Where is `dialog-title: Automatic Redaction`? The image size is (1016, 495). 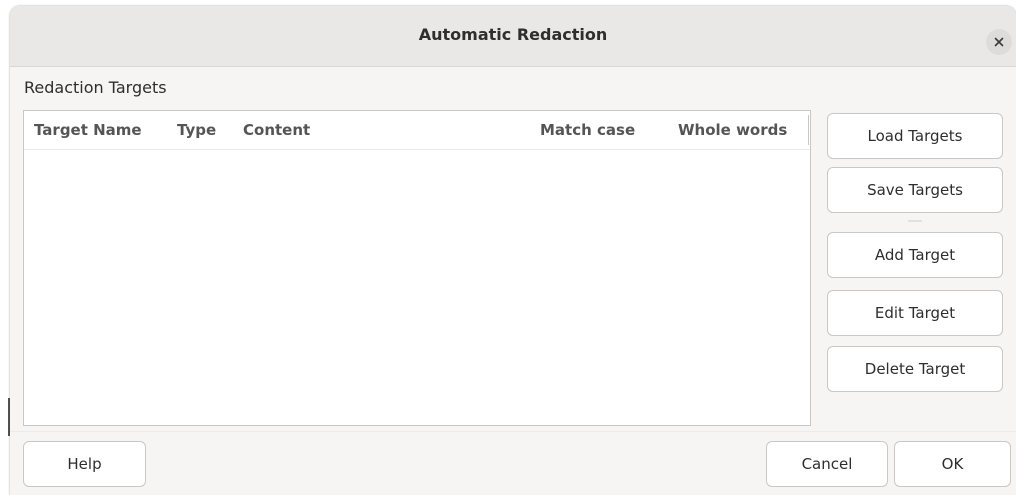
dialog-title: Automatic Redaction is located at coordinates (513, 34).